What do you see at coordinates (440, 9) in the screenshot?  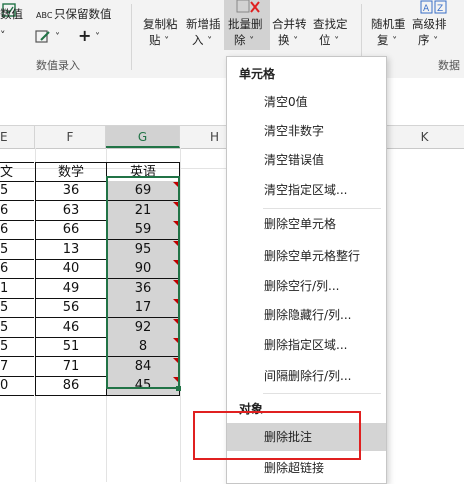 I see `svg-text: Z` at bounding box center [440, 9].